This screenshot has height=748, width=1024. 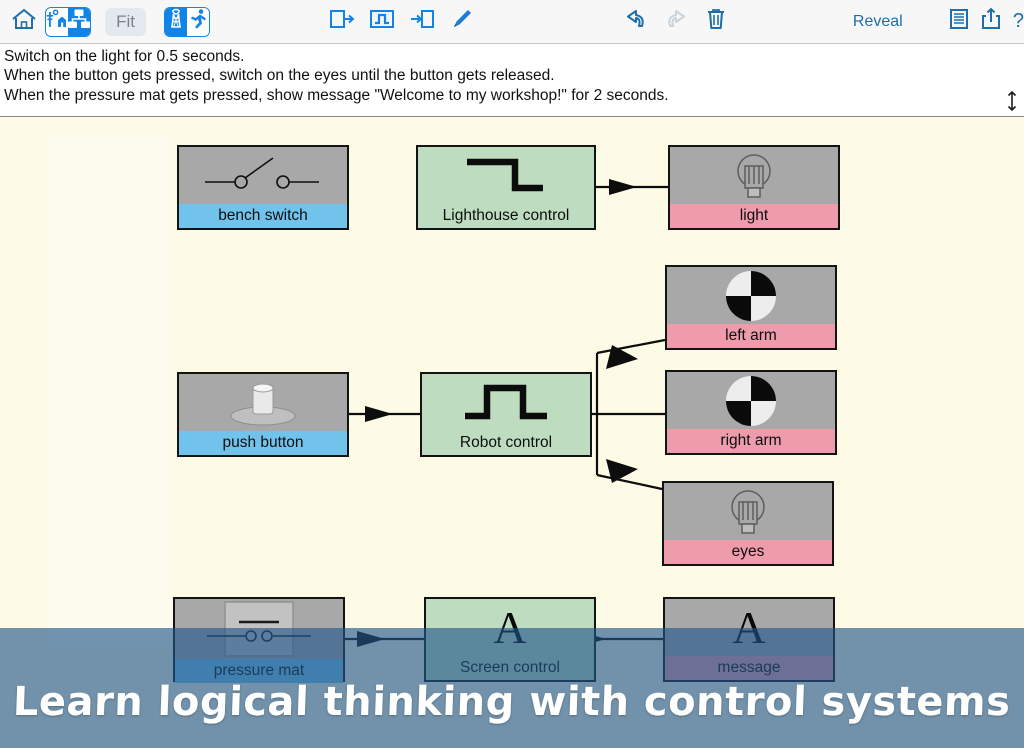 I want to click on scene-view-icon, so click(x=57, y=21).